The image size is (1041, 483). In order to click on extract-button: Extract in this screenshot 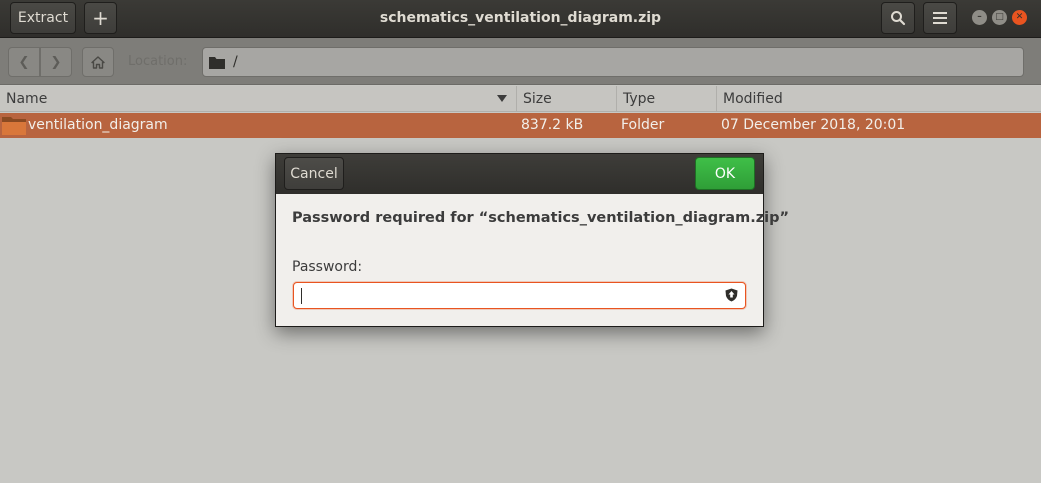, I will do `click(43, 18)`.